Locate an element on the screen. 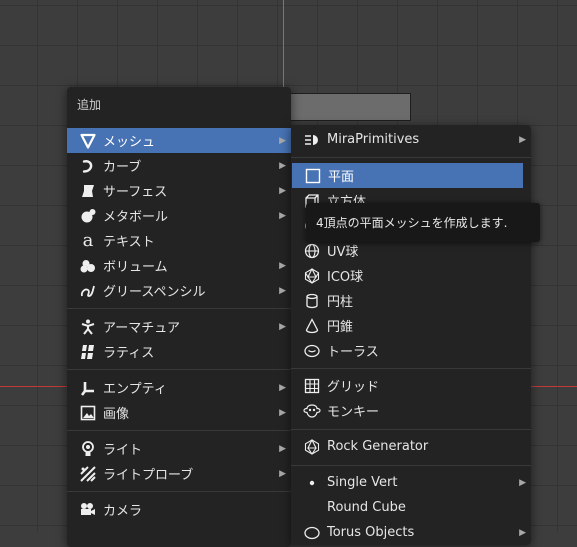 This screenshot has height=547, width=577. tooltip: 4頂点の平面メッシュを作成します. is located at coordinates (423, 222).